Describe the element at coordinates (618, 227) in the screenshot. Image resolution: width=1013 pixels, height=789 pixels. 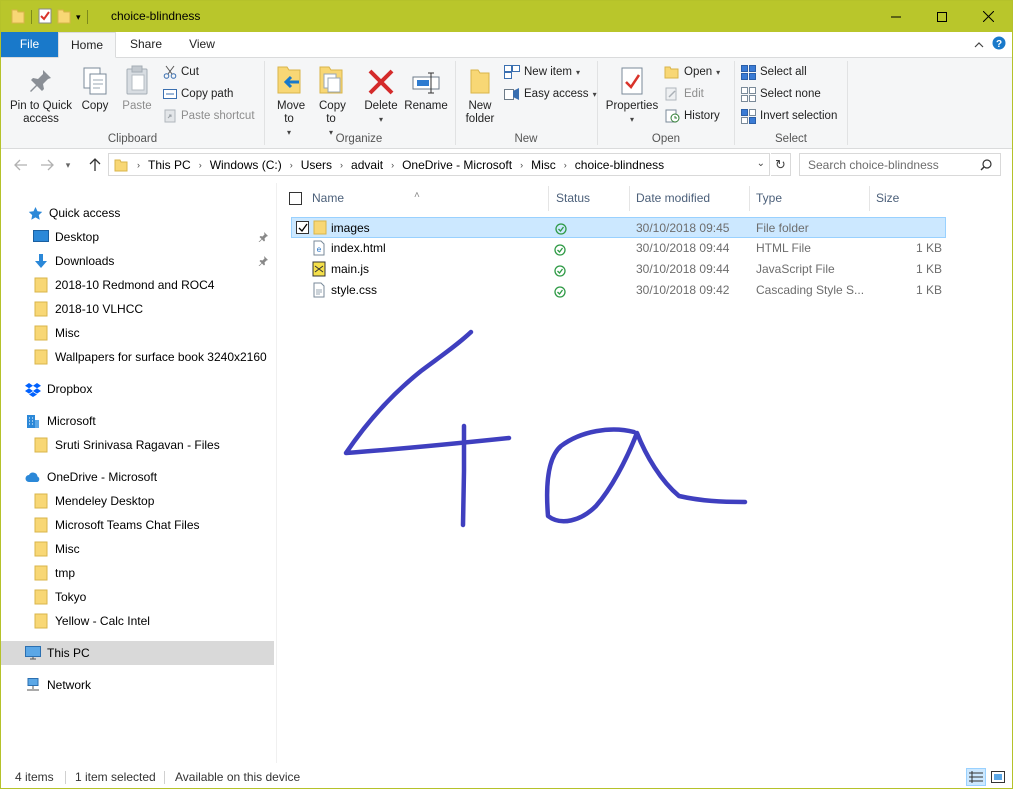
I see `file-row: images 30/10/2018 09:45 File folder` at that location.